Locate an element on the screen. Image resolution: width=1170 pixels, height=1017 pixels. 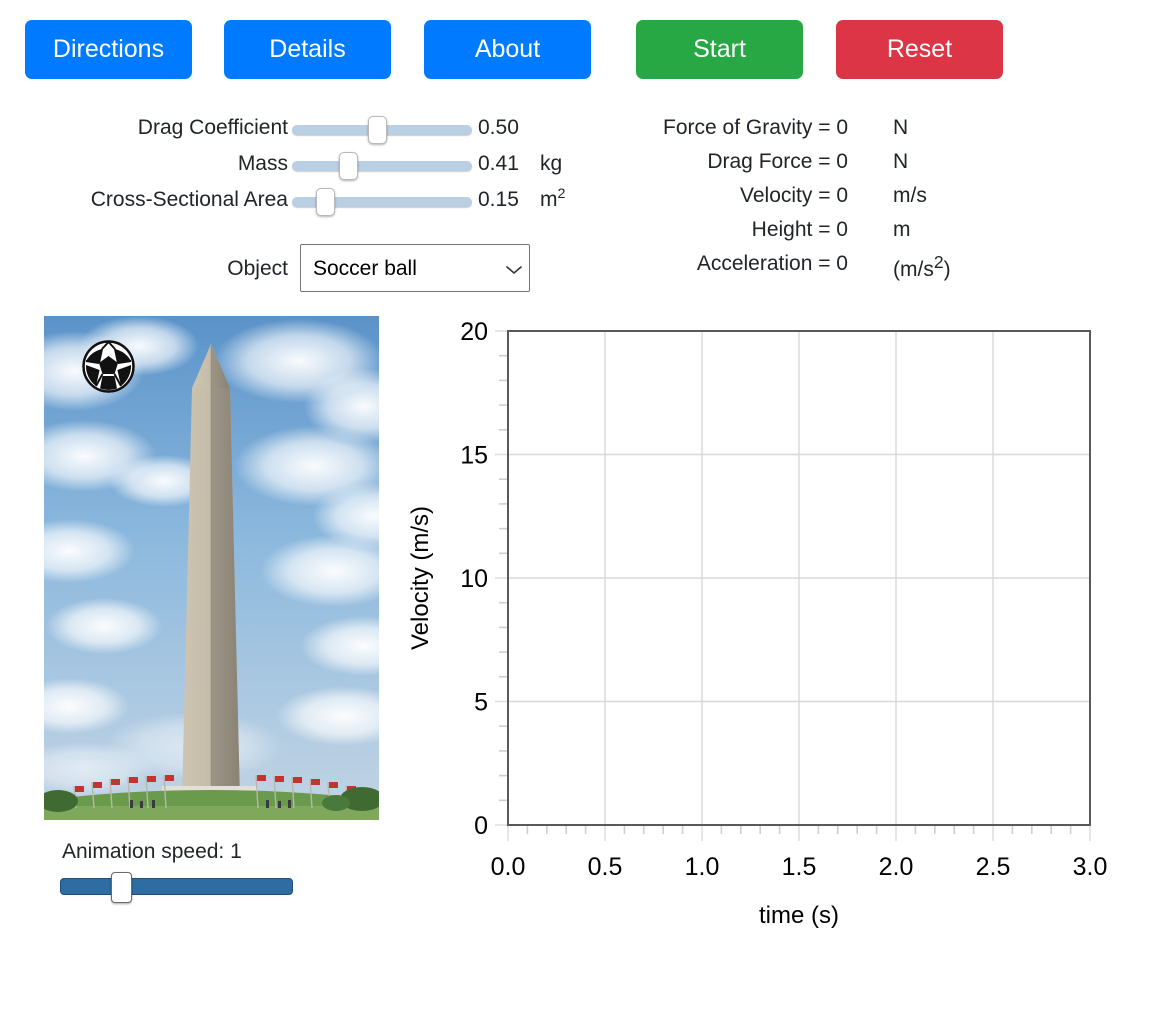
toolbar: Directions Details About Start Reset is located at coordinates (585, 50).